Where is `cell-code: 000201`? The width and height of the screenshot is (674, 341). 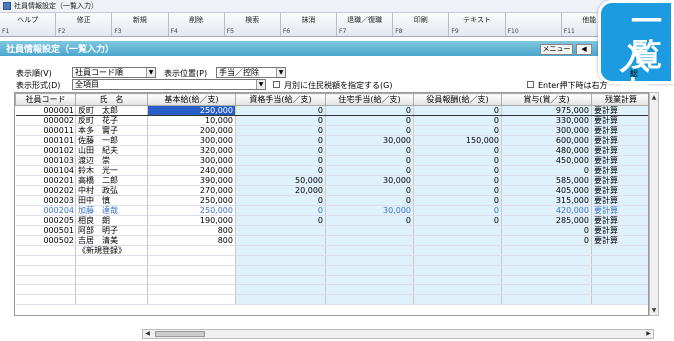 cell-code: 000201 is located at coordinates (45, 180).